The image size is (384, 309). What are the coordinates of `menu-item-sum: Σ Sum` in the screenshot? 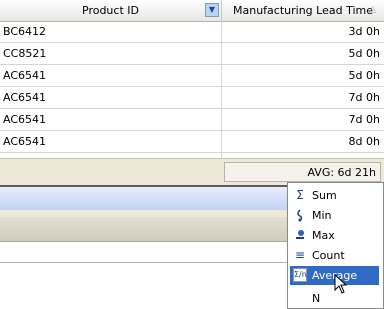 It's located at (334, 195).